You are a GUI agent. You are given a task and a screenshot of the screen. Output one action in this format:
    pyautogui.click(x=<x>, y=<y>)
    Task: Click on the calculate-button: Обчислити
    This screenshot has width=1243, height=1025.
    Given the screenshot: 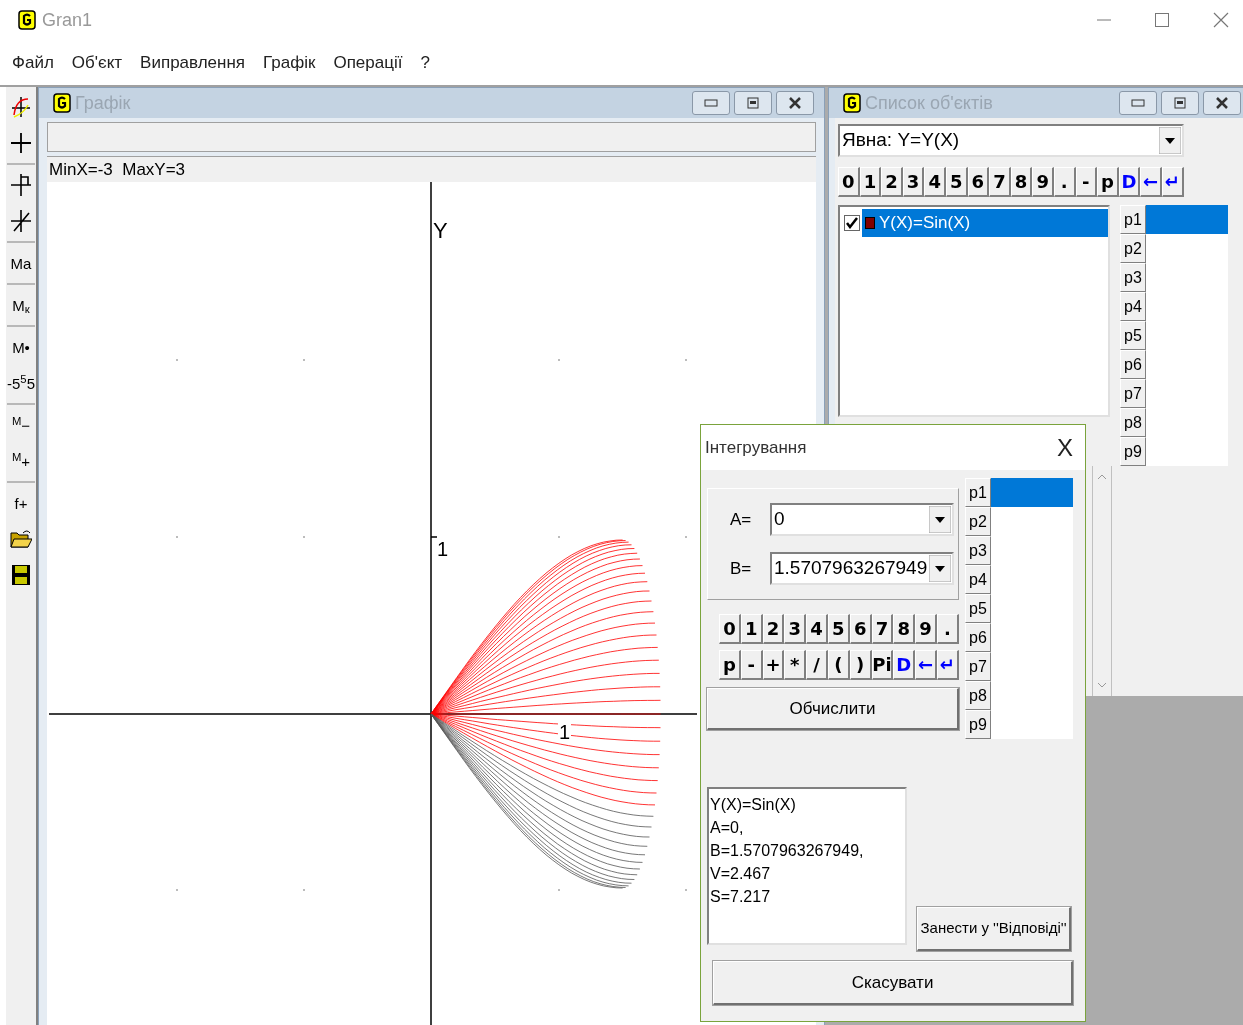 What is the action you would take?
    pyautogui.click(x=833, y=709)
    